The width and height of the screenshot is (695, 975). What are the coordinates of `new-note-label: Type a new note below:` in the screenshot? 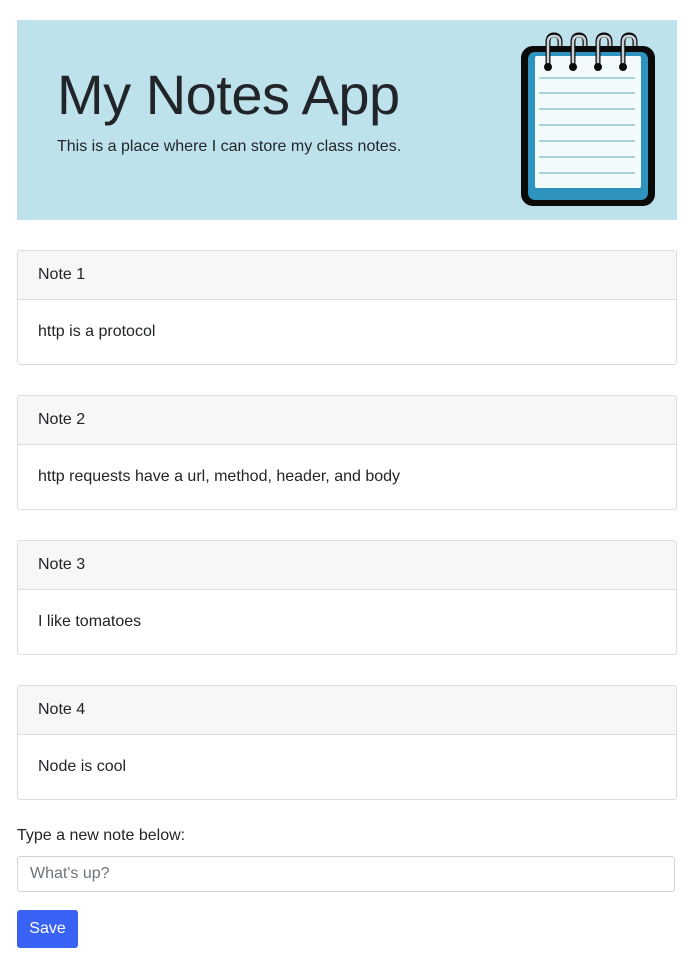 It's located at (101, 835).